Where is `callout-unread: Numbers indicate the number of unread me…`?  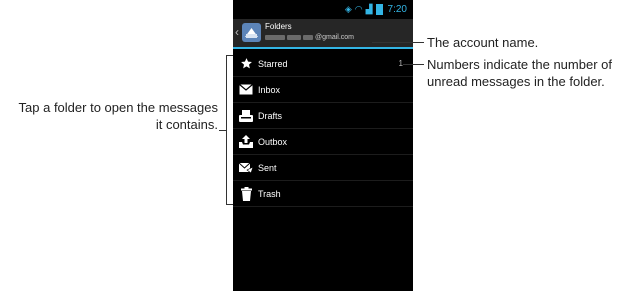
callout-unread: Numbers indicate the number of unread me… is located at coordinates (519, 73).